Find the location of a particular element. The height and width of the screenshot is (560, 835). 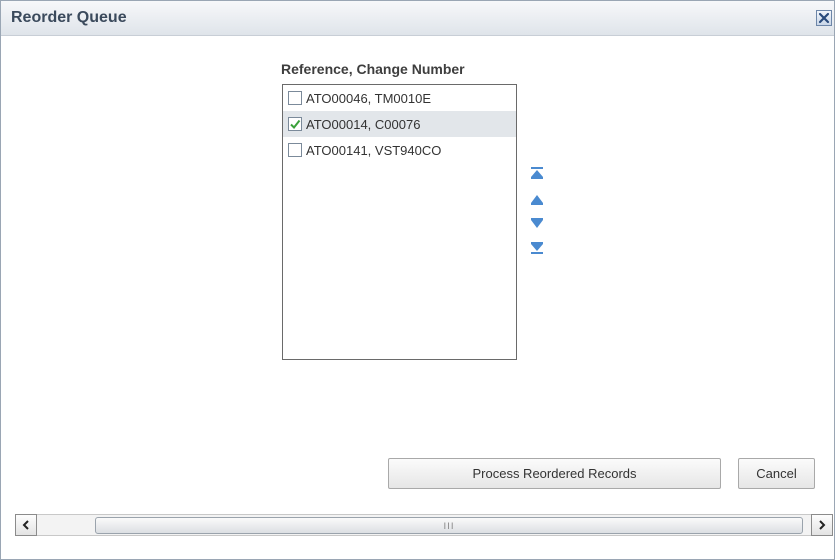

item-label: ATO00014, C00076 is located at coordinates (363, 124).